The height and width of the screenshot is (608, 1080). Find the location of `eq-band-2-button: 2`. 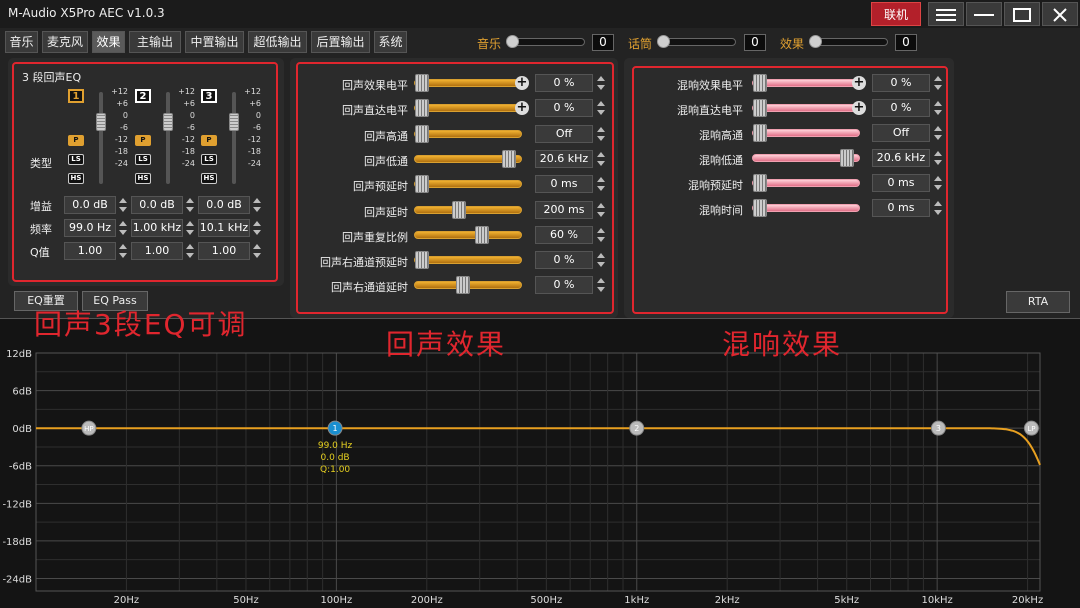

eq-band-2-button: 2 is located at coordinates (143, 96).